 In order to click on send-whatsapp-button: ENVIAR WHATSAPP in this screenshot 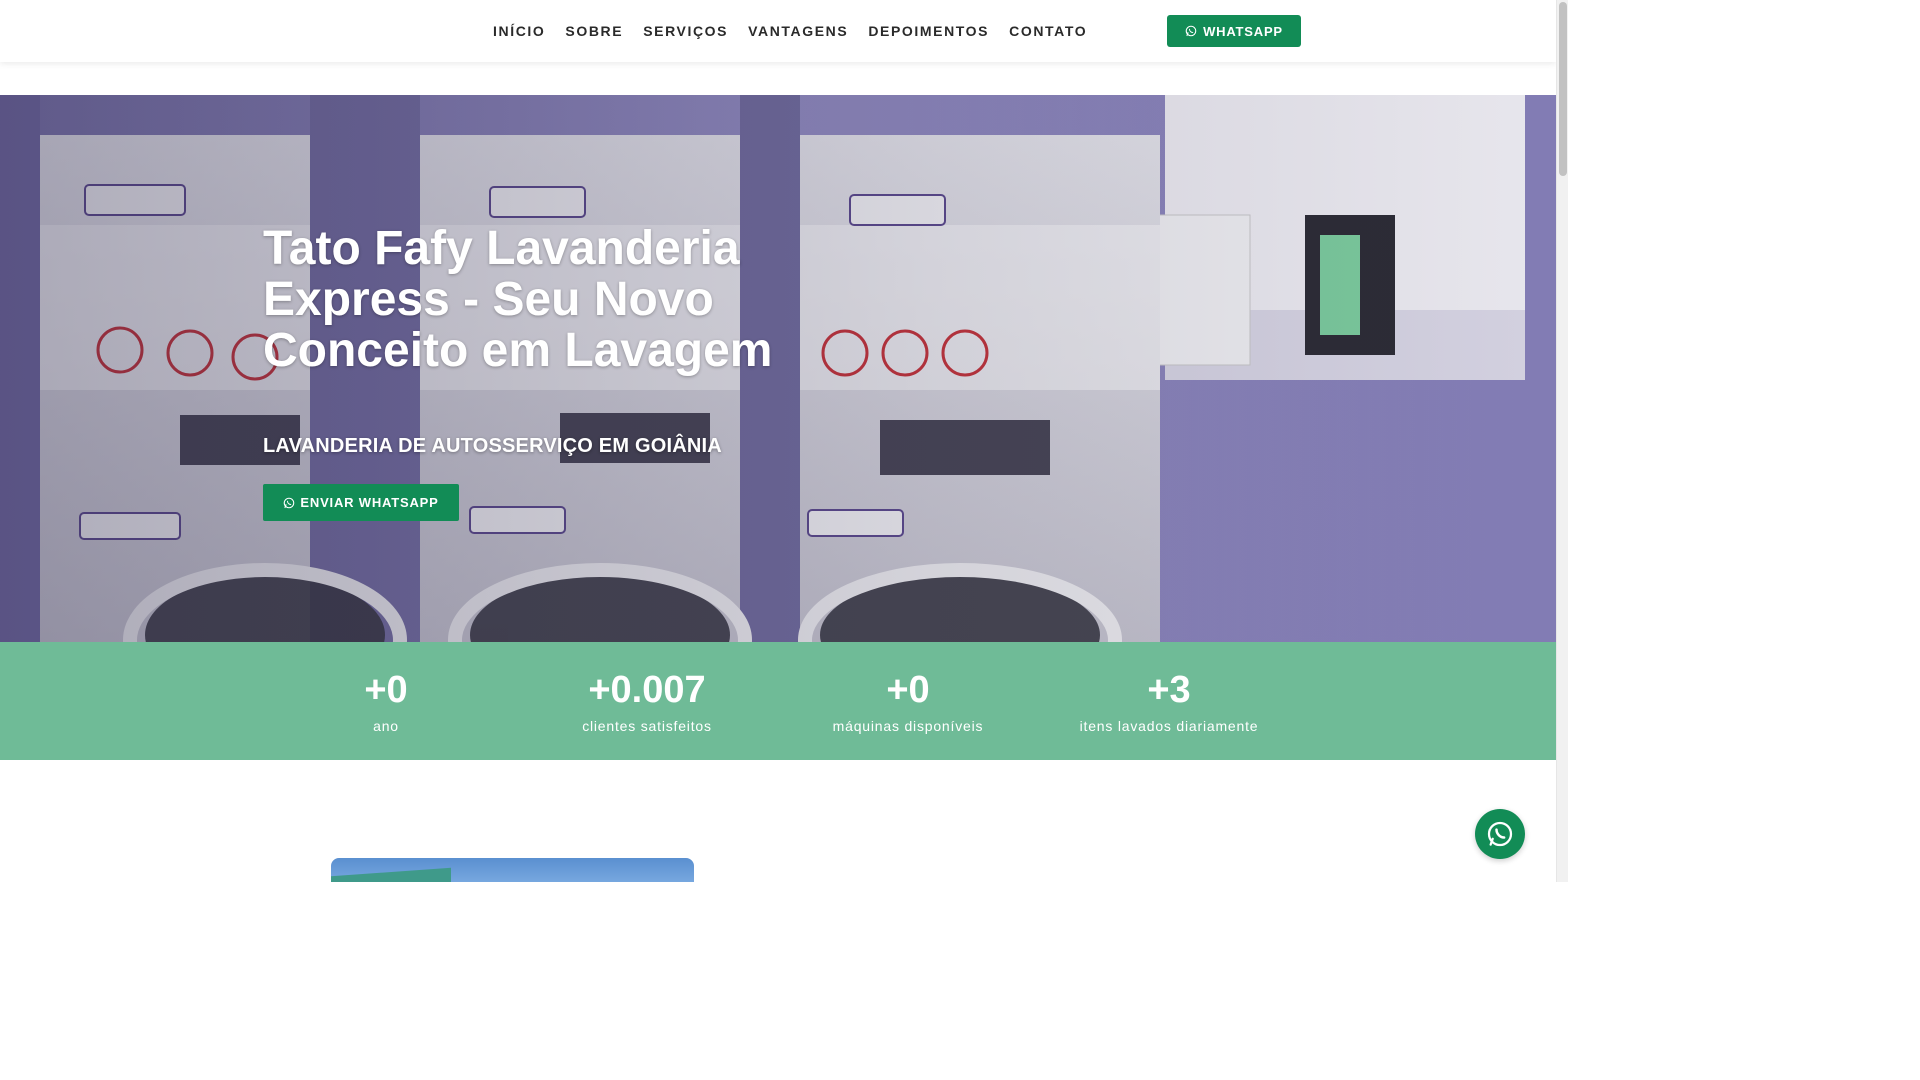, I will do `click(361, 502)`.